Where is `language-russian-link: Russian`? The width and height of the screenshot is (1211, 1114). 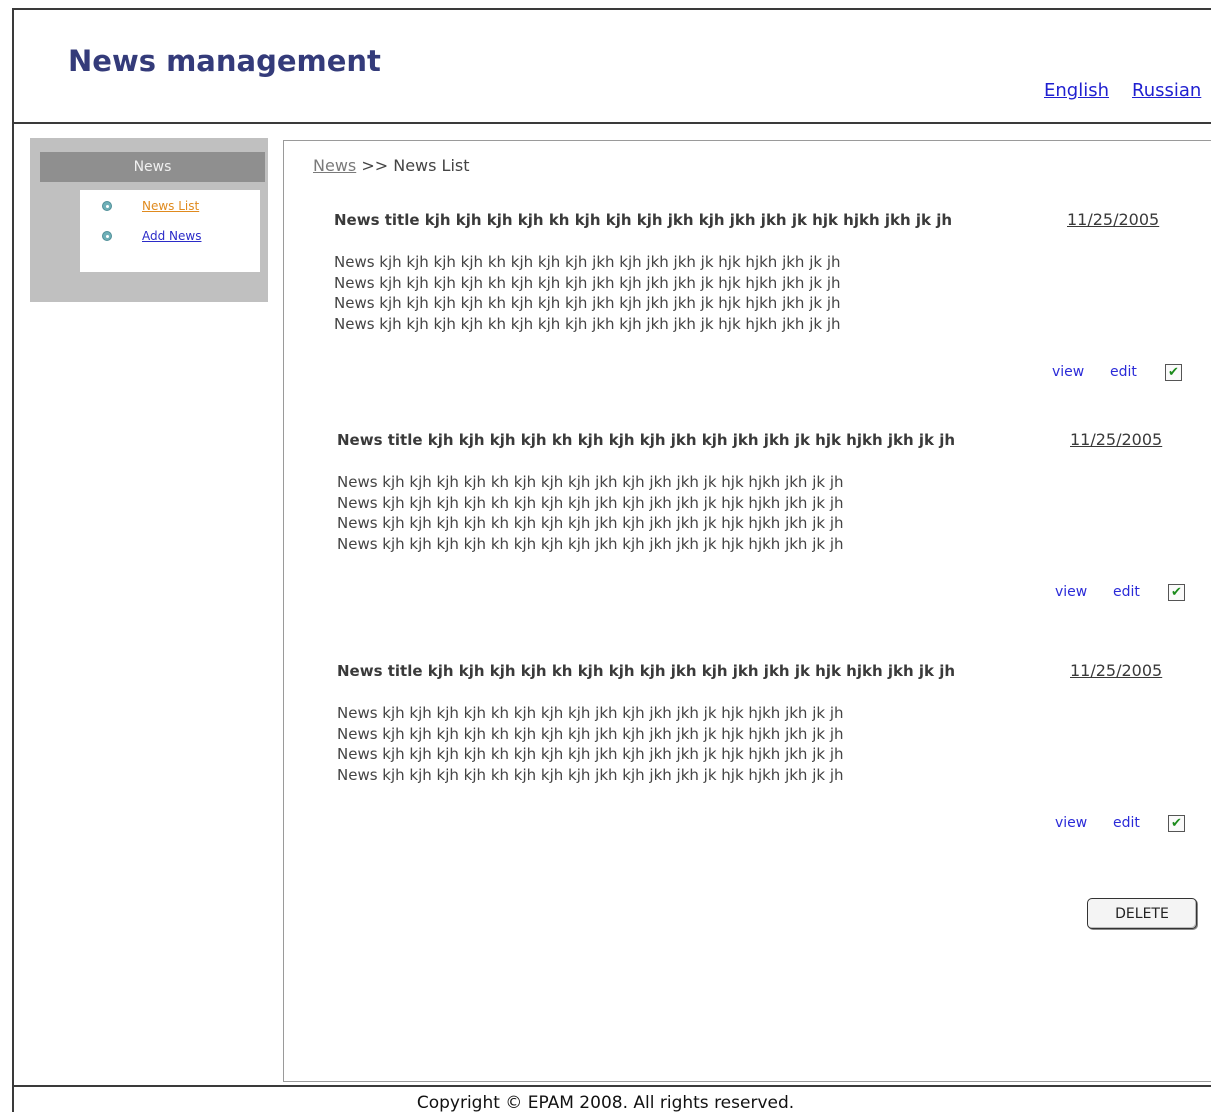 language-russian-link: Russian is located at coordinates (1166, 90).